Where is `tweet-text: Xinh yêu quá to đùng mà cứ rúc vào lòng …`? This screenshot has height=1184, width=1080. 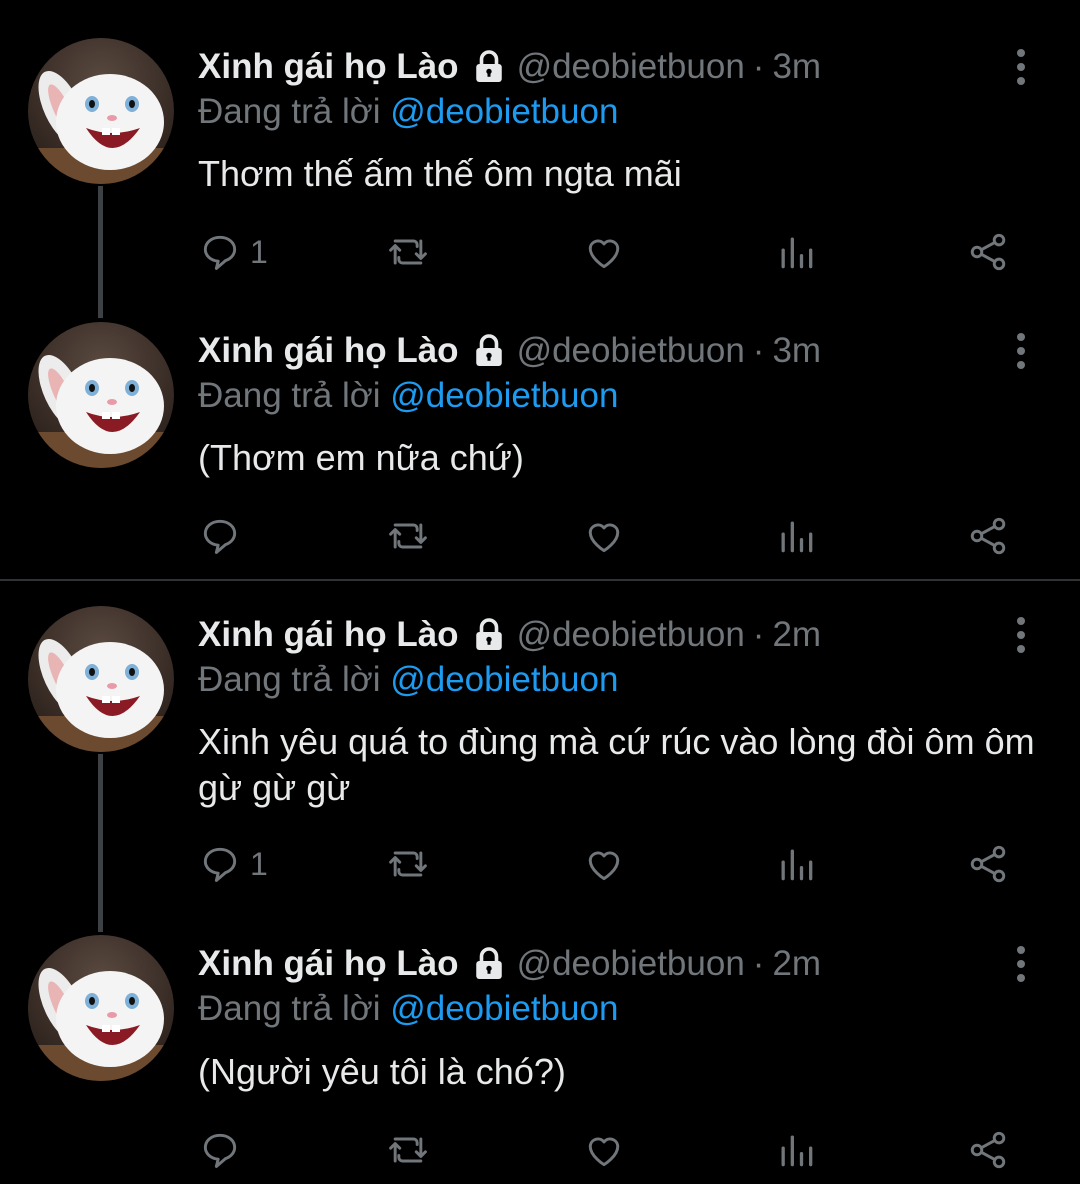 tweet-text: Xinh yêu quá to đùng mà cứ rúc vào lòng … is located at coordinates (616, 764).